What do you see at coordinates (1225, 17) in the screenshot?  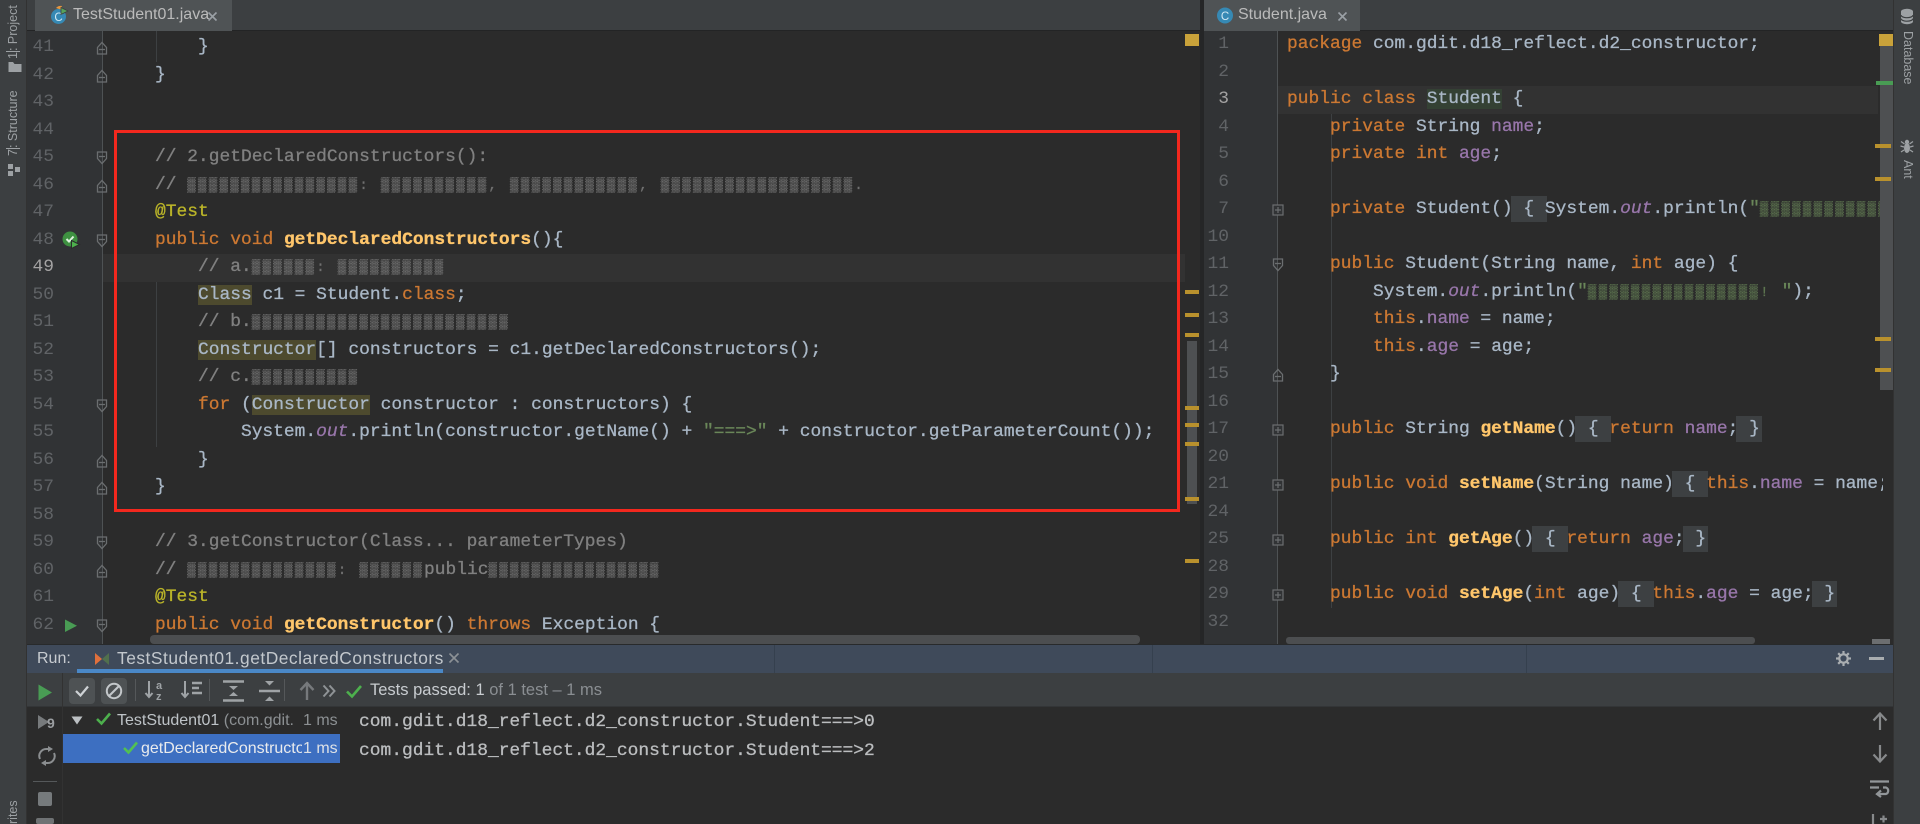 I see `svg-text: C` at bounding box center [1225, 17].